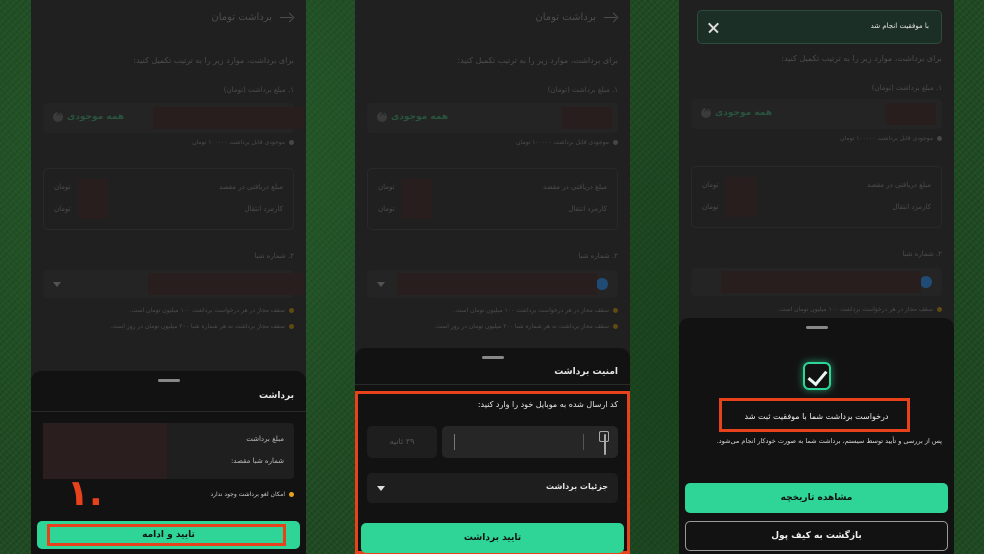 The width and height of the screenshot is (984, 554). Describe the element at coordinates (247, 494) in the screenshot. I see `cancel-note: امکان لغو برداشت وجود ندارد` at that location.